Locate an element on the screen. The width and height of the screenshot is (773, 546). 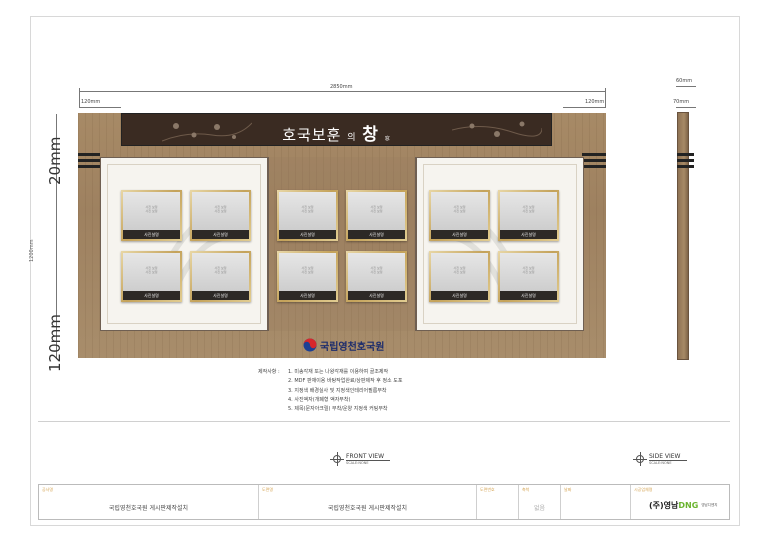
header-bar: 호국보훈 의 창 窓 is located at coordinates (336, 129).